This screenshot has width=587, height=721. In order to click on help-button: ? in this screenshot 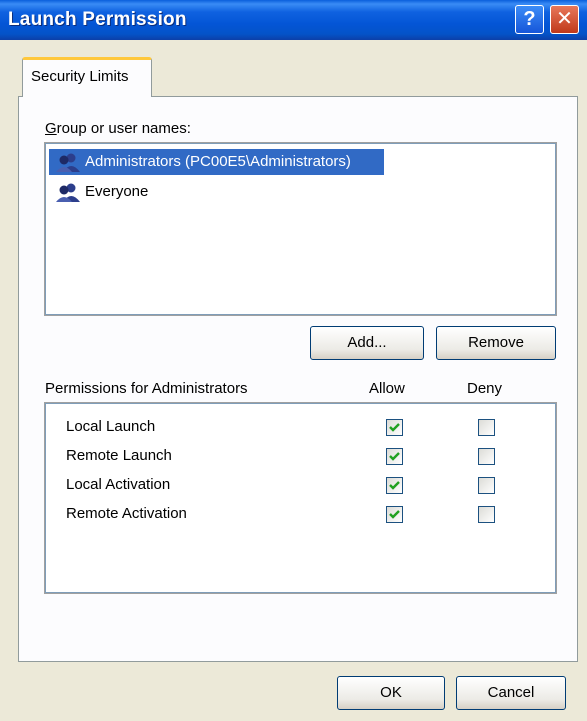, I will do `click(529, 19)`.